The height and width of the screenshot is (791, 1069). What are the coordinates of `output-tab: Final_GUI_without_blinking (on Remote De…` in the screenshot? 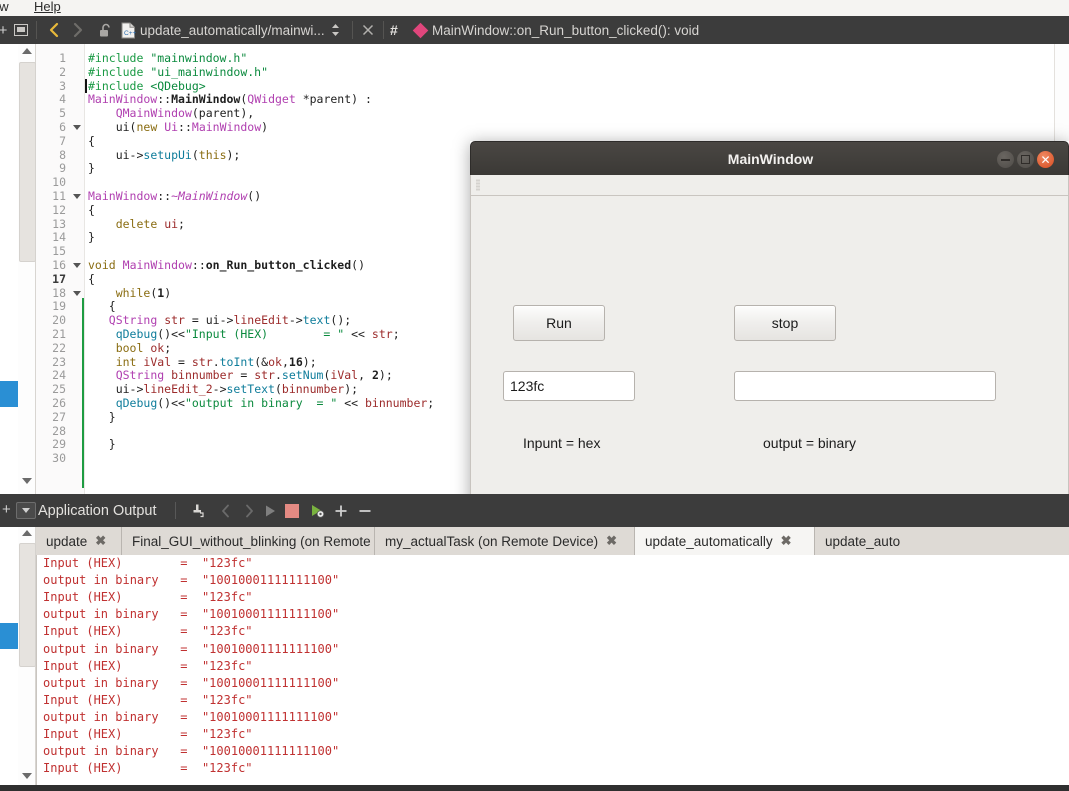 It's located at (280, 541).